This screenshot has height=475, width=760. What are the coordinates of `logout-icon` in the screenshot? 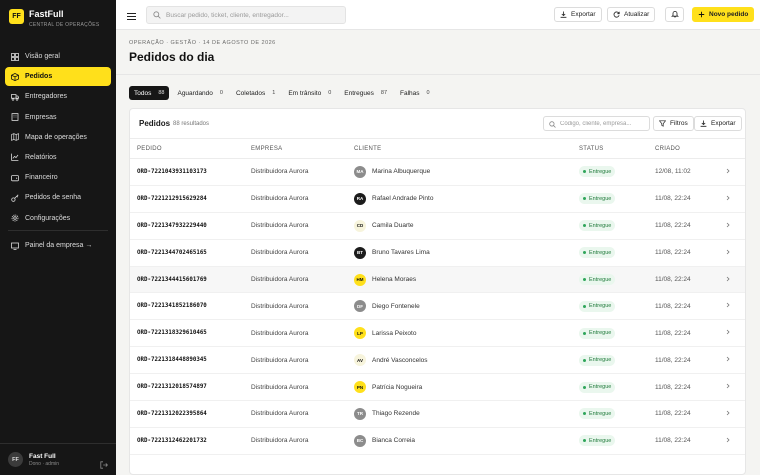 It's located at (104, 462).